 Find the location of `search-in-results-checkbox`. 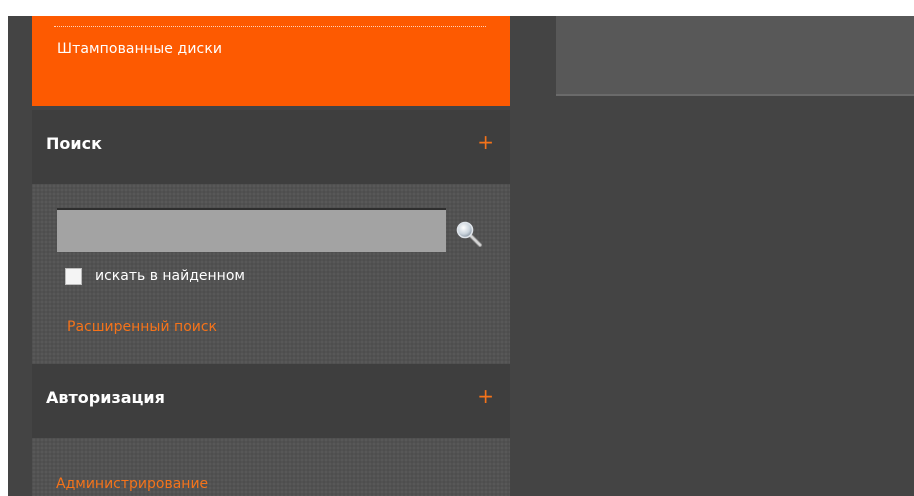

search-in-results-checkbox is located at coordinates (73, 276).